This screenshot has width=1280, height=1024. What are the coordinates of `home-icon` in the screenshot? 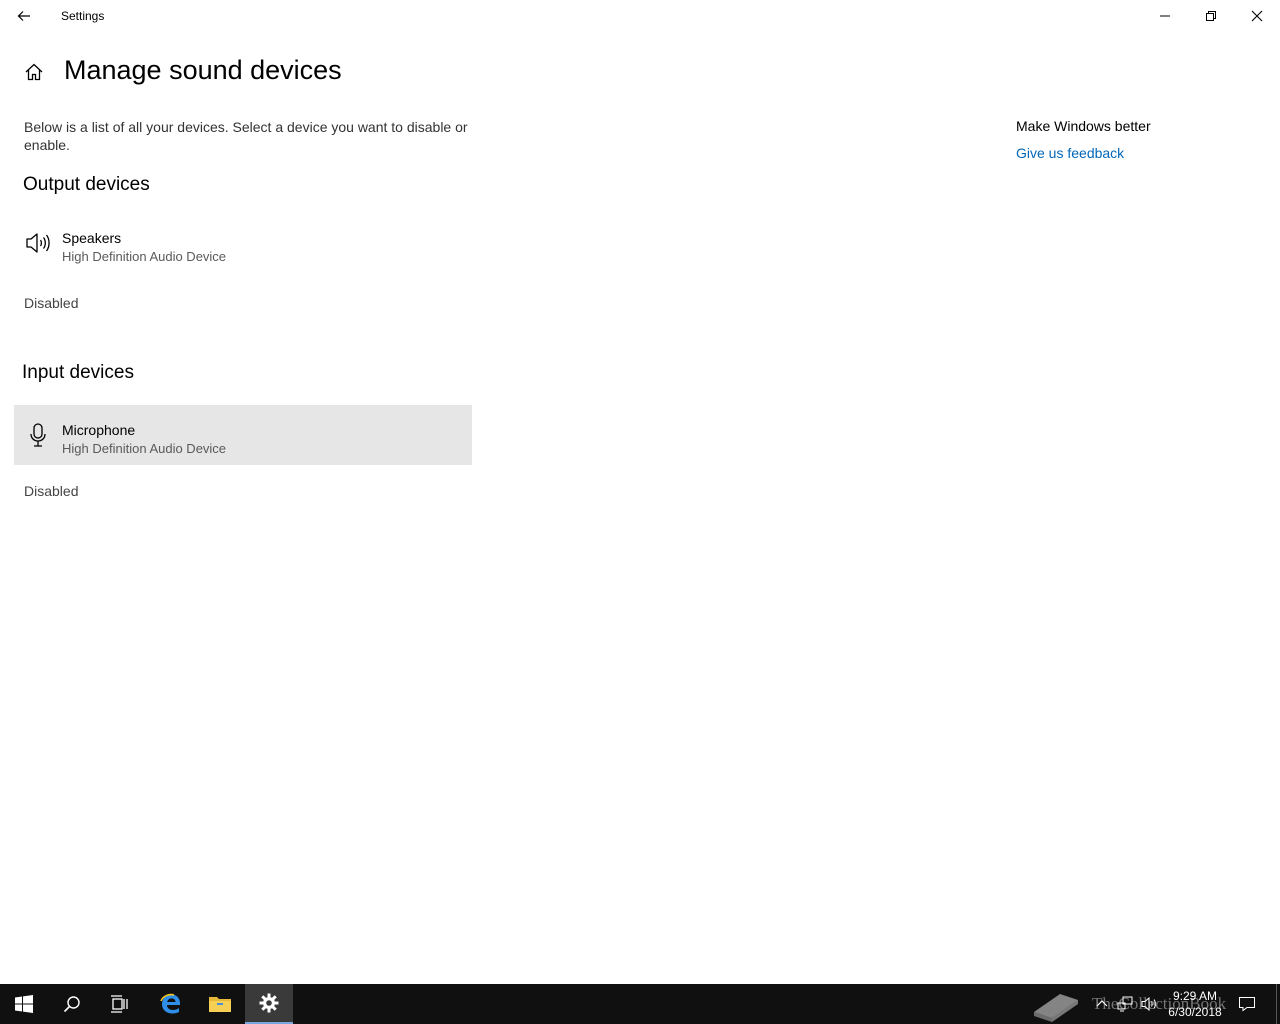 It's located at (34, 72).